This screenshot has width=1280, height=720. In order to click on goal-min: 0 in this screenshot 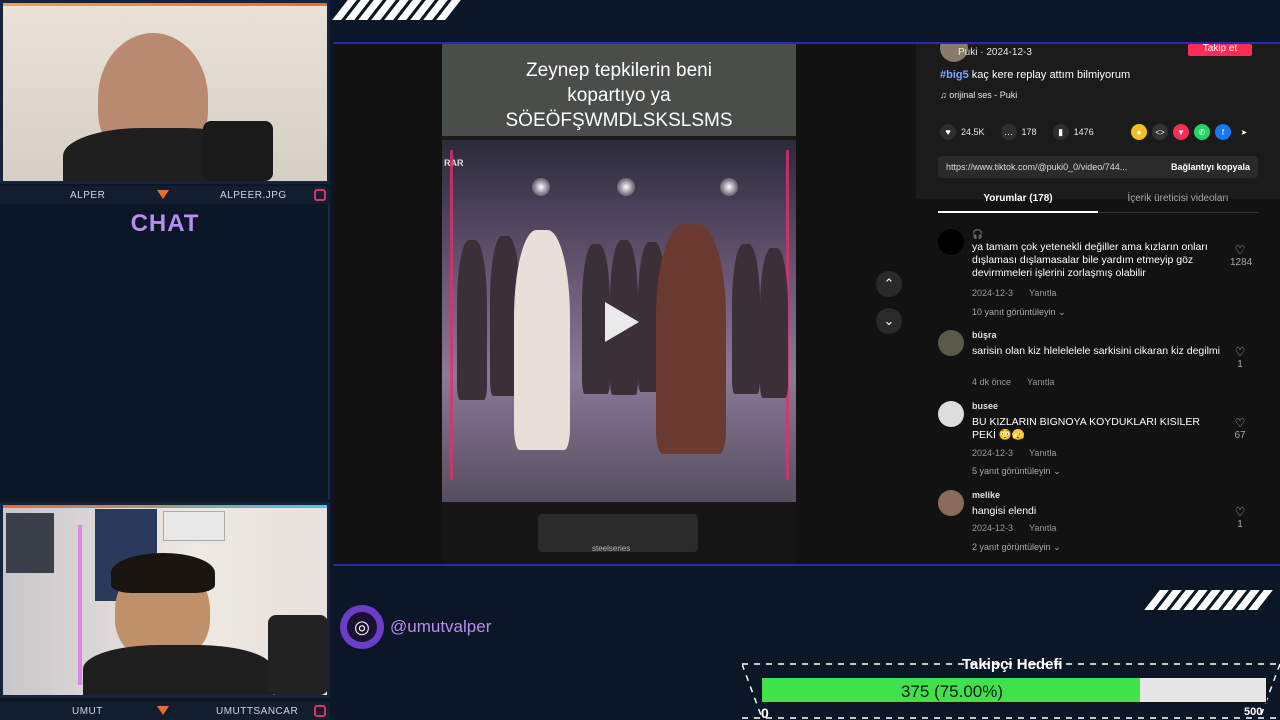, I will do `click(765, 712)`.